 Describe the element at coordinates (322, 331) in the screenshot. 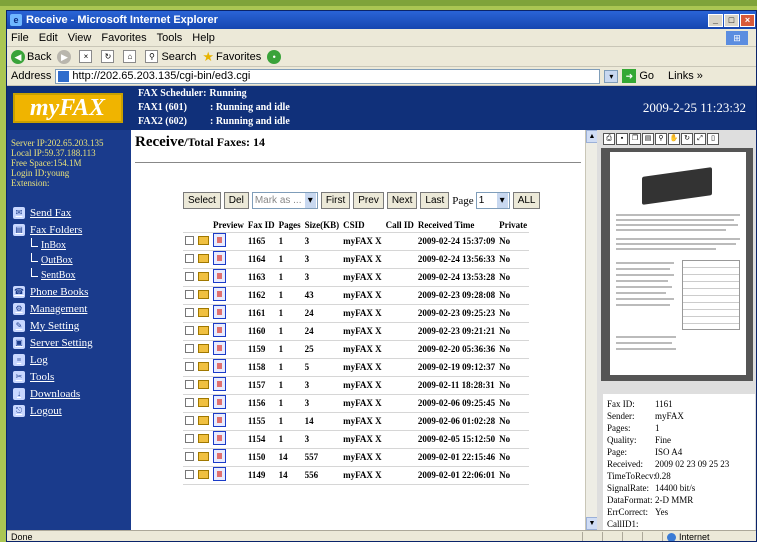

I see `fax-size: 24` at that location.